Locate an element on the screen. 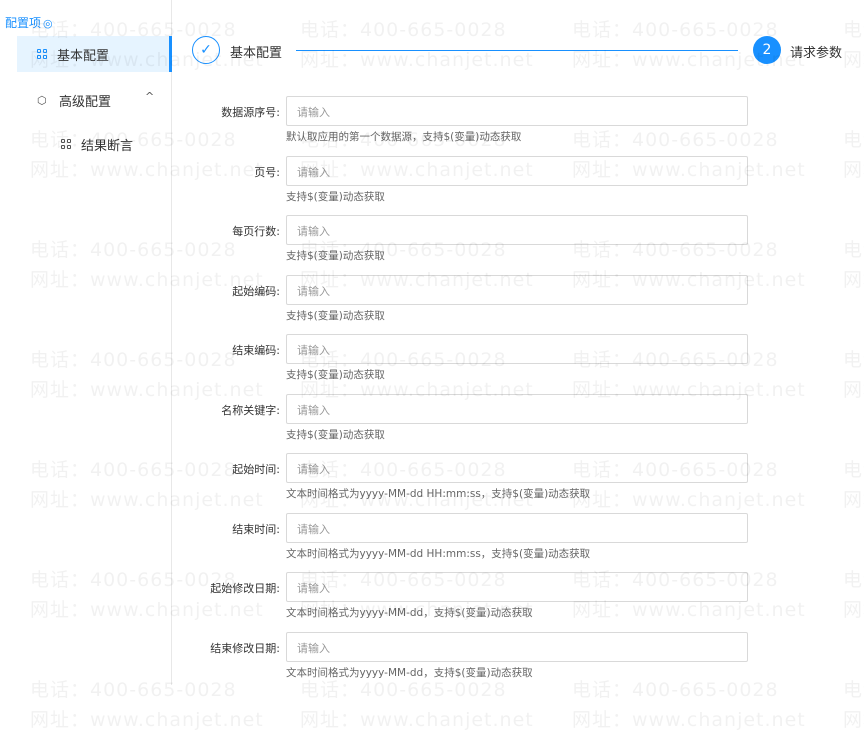 The width and height of the screenshot is (864, 735). form-row: 数据源序号:请输入默认取应用的第一个数据源，支持$(变量)动态获取 is located at coordinates (465, 121).